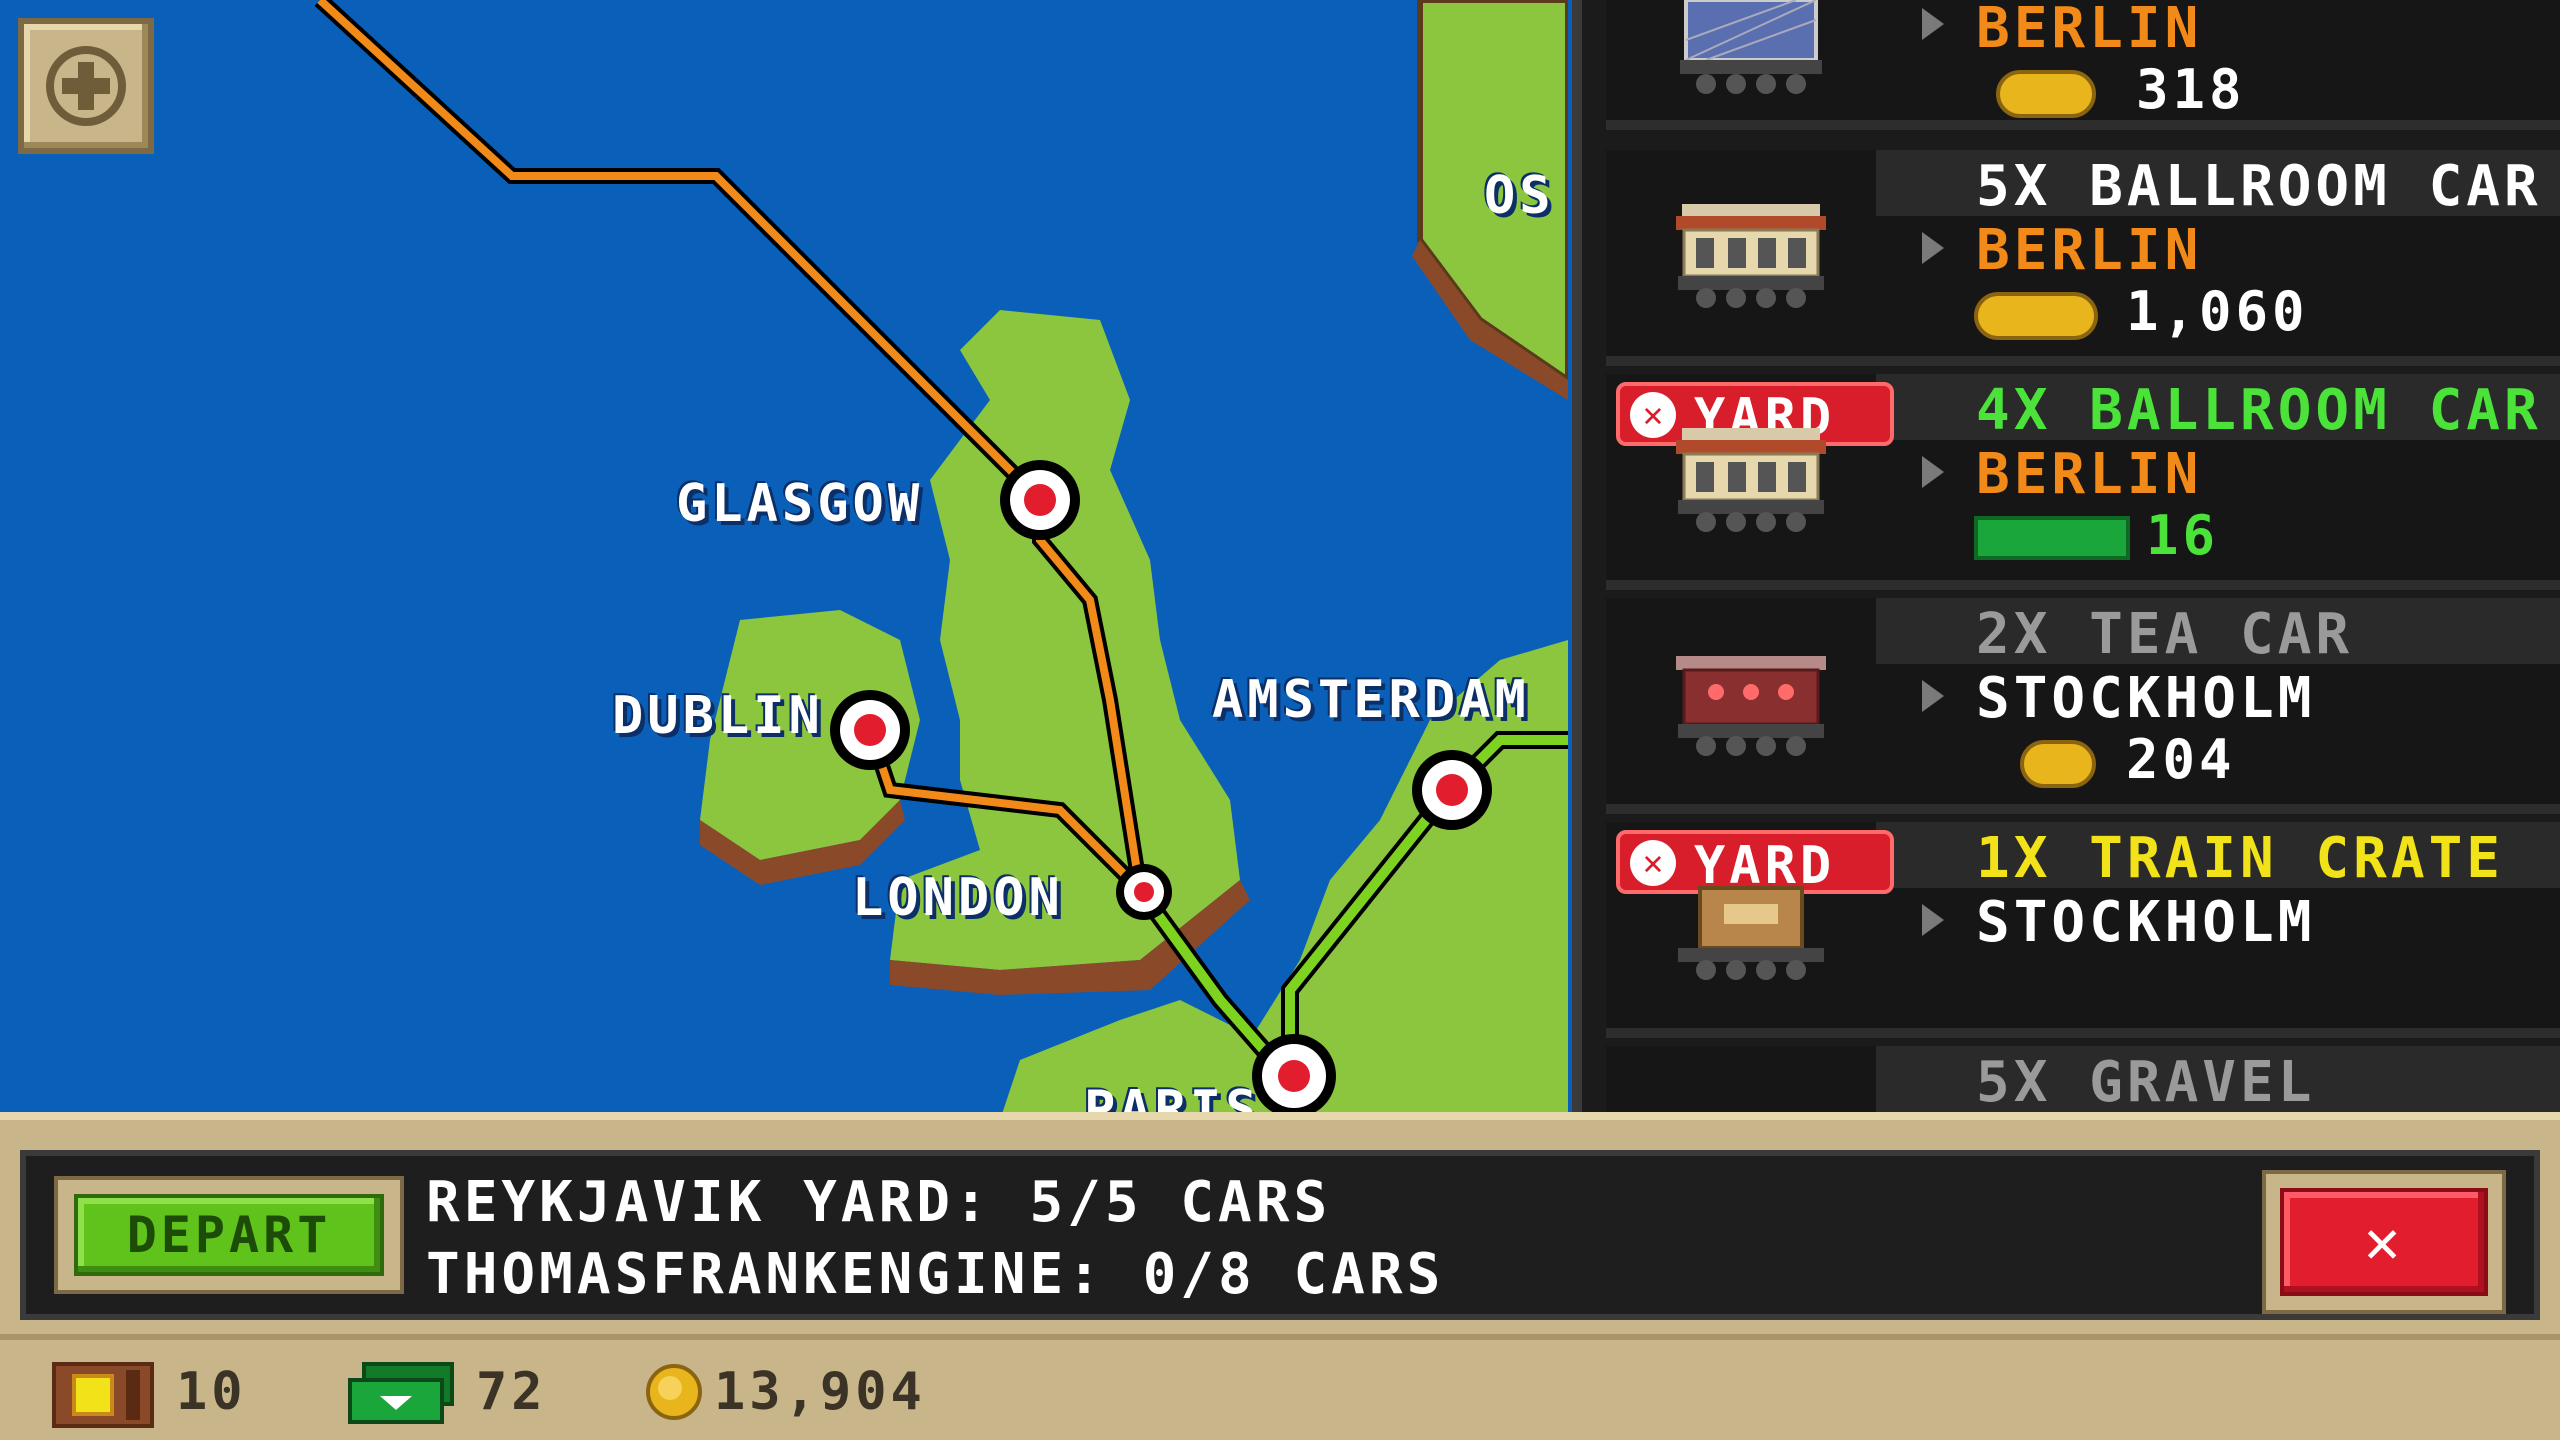 The image size is (2560, 1440). I want to click on coin-icon, so click(674, 1392).